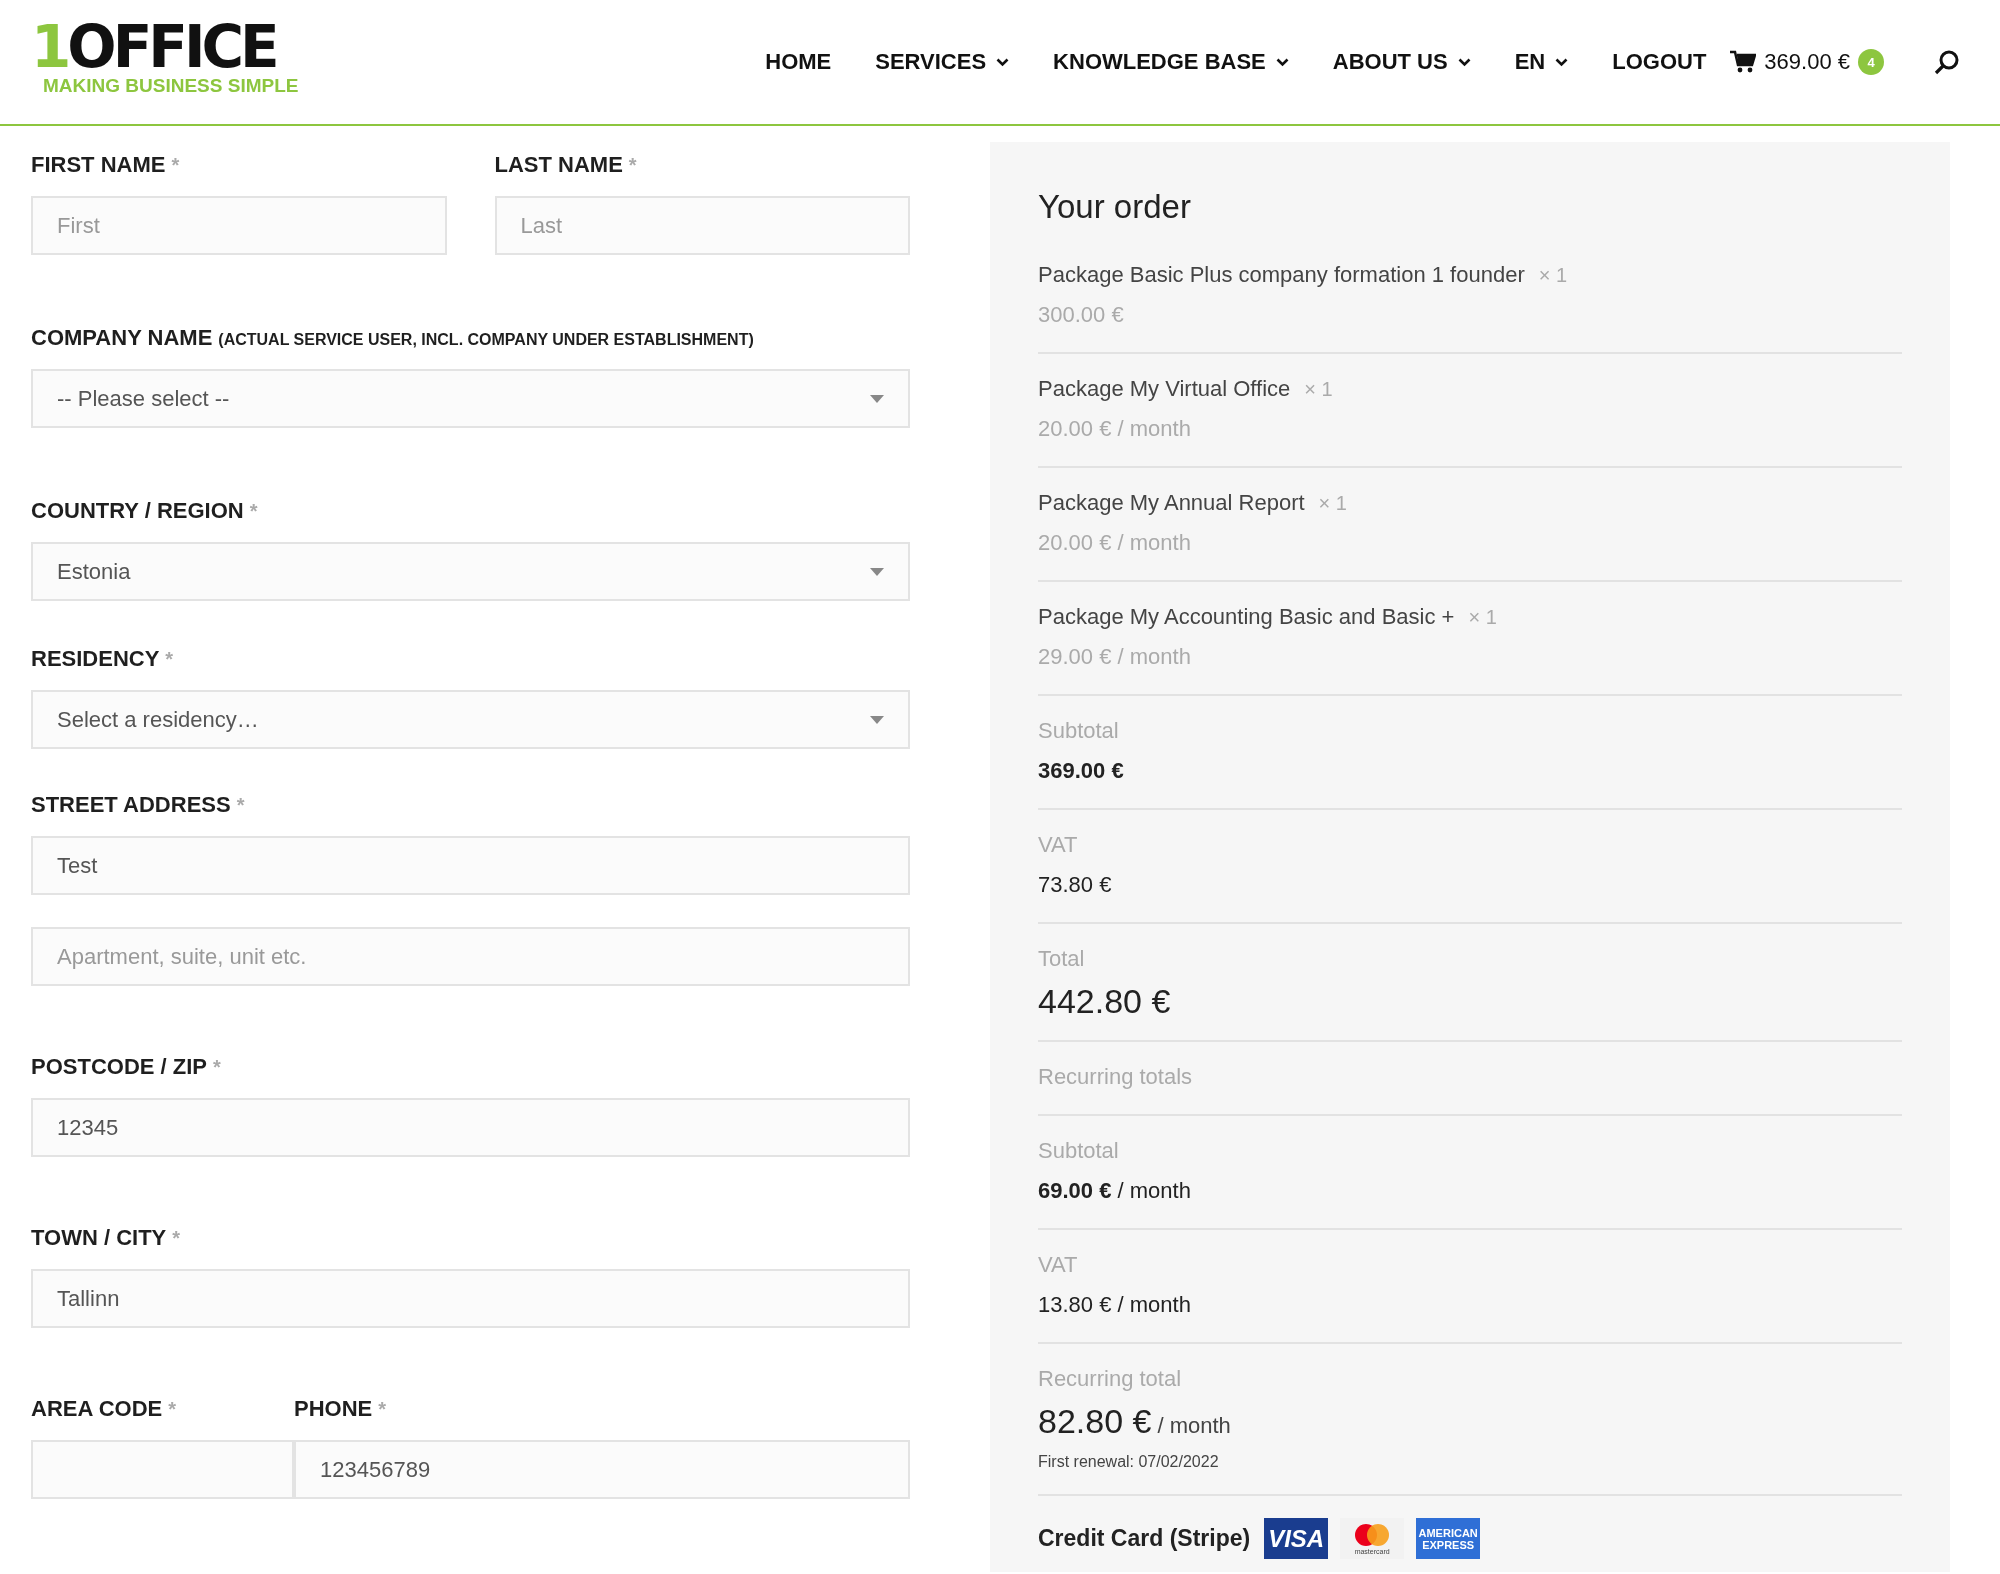 Image resolution: width=2000 pixels, height=1574 pixels. What do you see at coordinates (1530, 62) in the screenshot?
I see `nav-link: EN` at bounding box center [1530, 62].